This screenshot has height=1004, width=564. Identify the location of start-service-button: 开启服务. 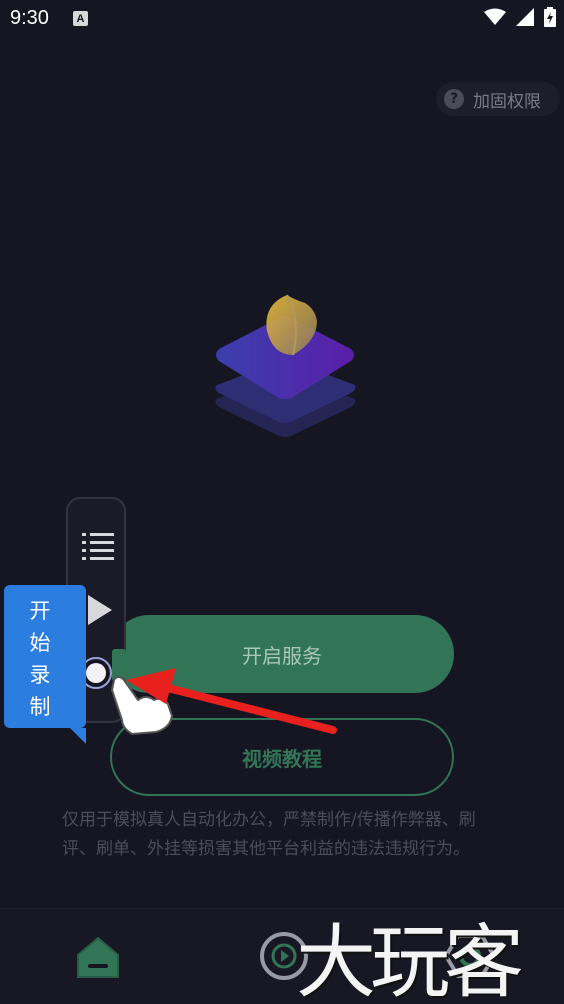
(282, 654).